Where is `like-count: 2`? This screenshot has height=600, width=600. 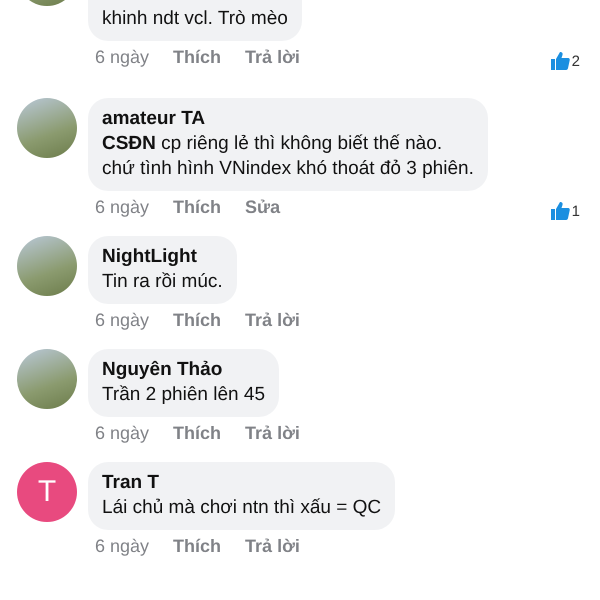
like-count: 2 is located at coordinates (576, 61).